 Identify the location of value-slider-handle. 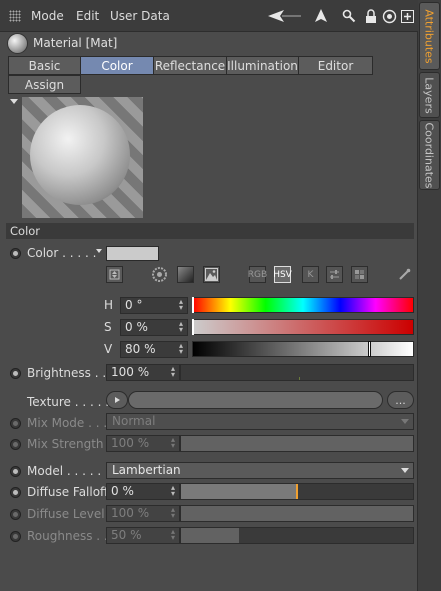
(369, 349).